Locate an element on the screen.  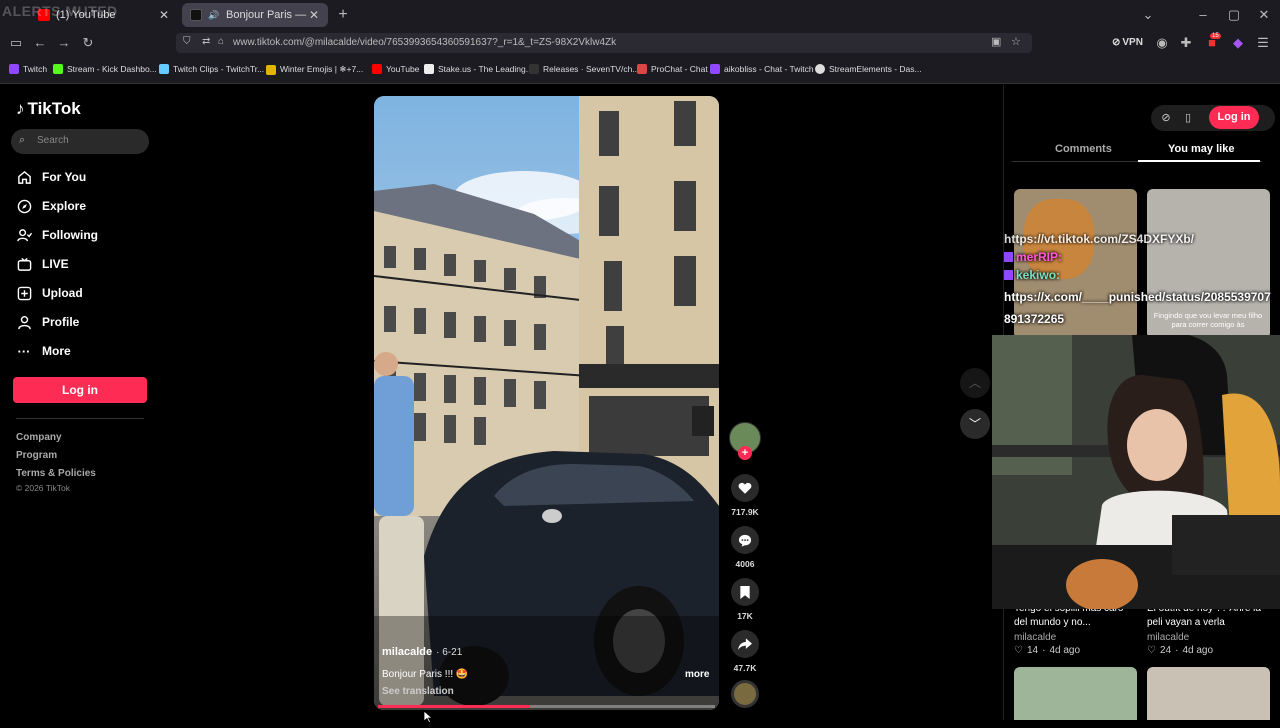
nav-upload: Upload is located at coordinates (49, 293).